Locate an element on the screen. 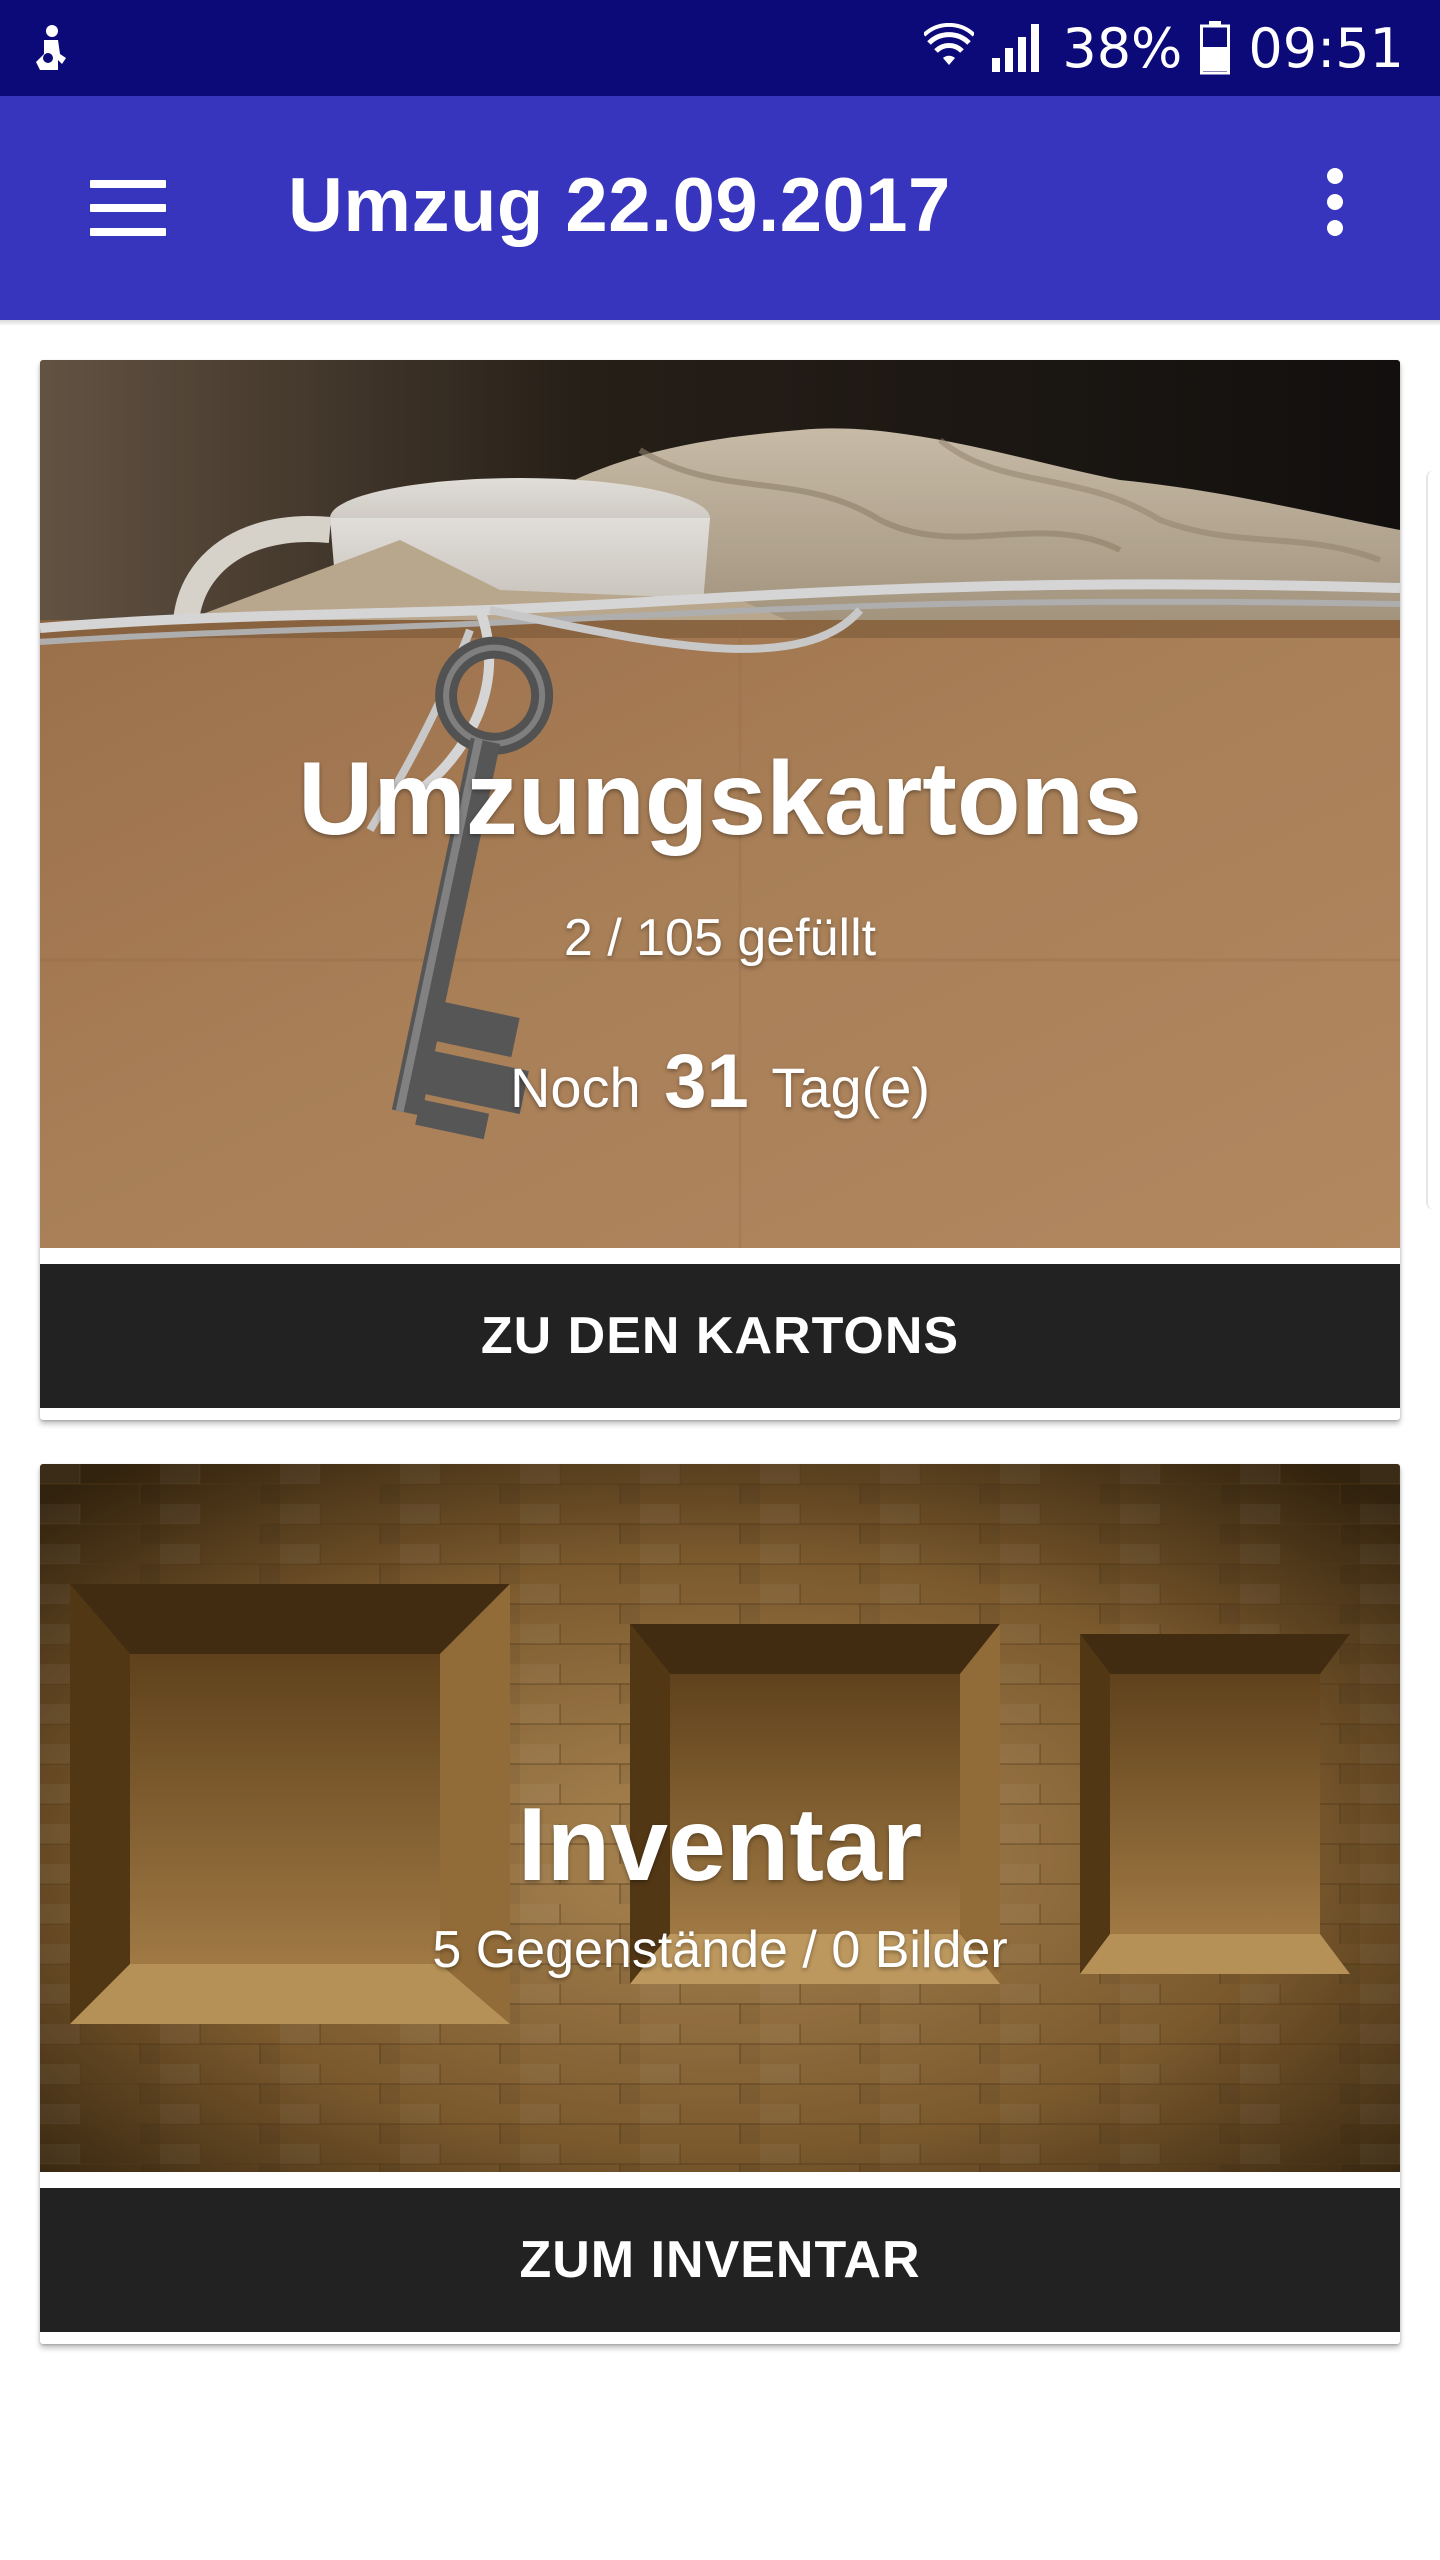 Image resolution: width=1440 pixels, height=2560 pixels. status-bar: 38% 09:51 is located at coordinates (720, 48).